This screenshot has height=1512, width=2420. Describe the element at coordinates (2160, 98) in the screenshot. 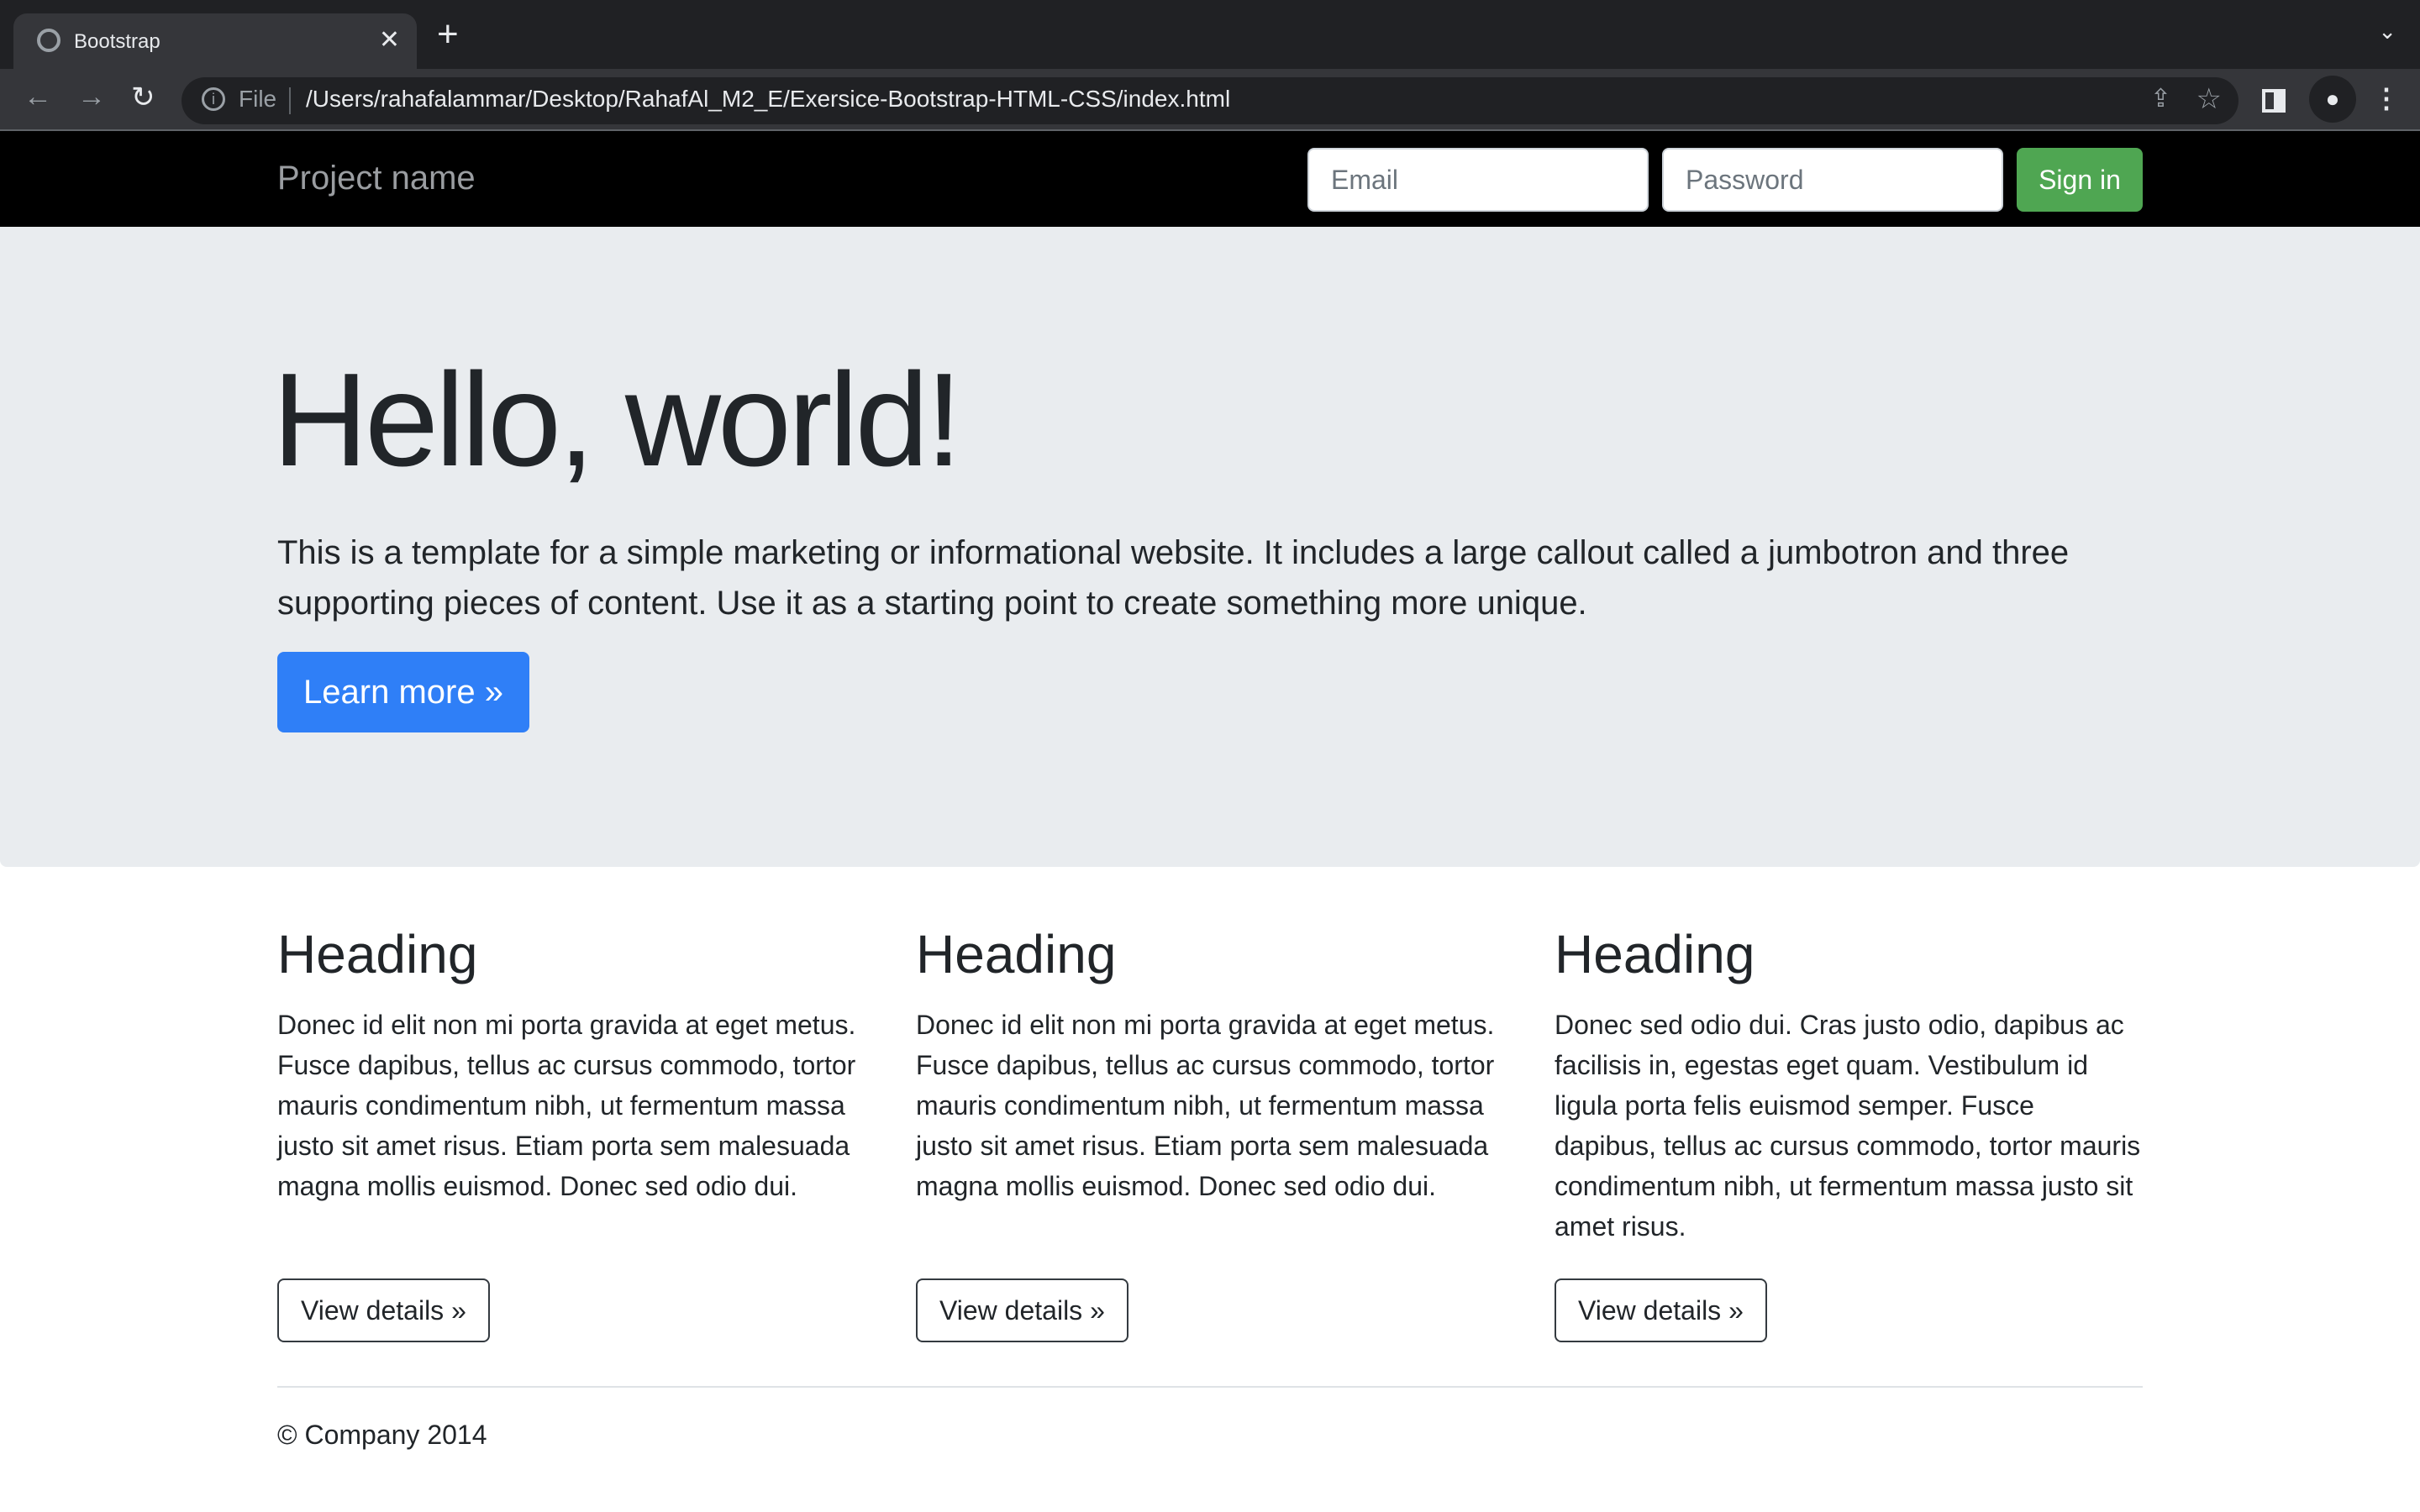

I see `share-icon: ⇪` at that location.